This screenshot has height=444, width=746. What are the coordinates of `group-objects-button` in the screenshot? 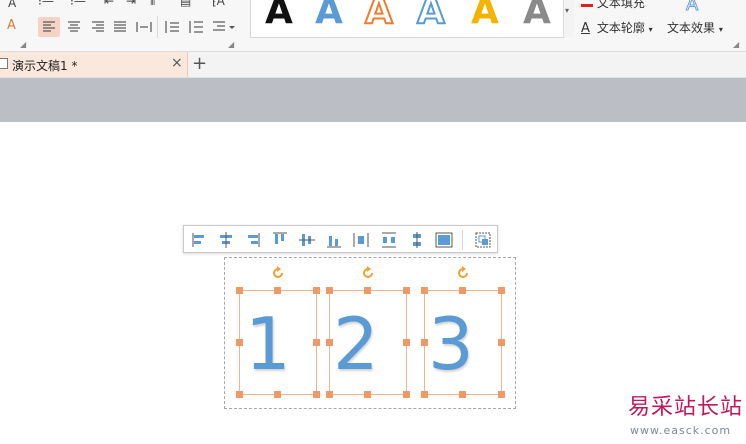 It's located at (483, 240).